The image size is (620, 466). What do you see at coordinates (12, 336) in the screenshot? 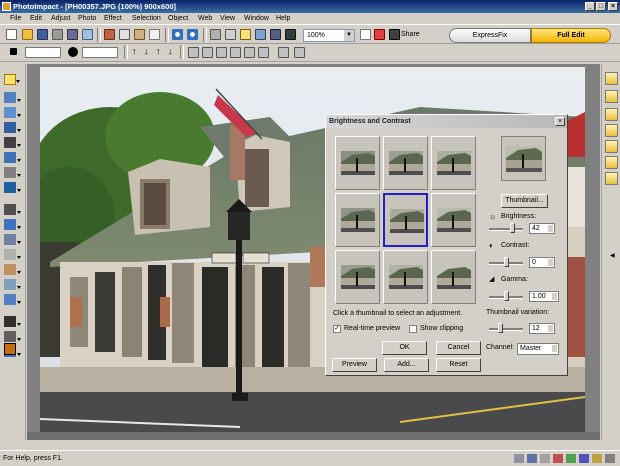
I see `hand-tool-icon` at bounding box center [12, 336].